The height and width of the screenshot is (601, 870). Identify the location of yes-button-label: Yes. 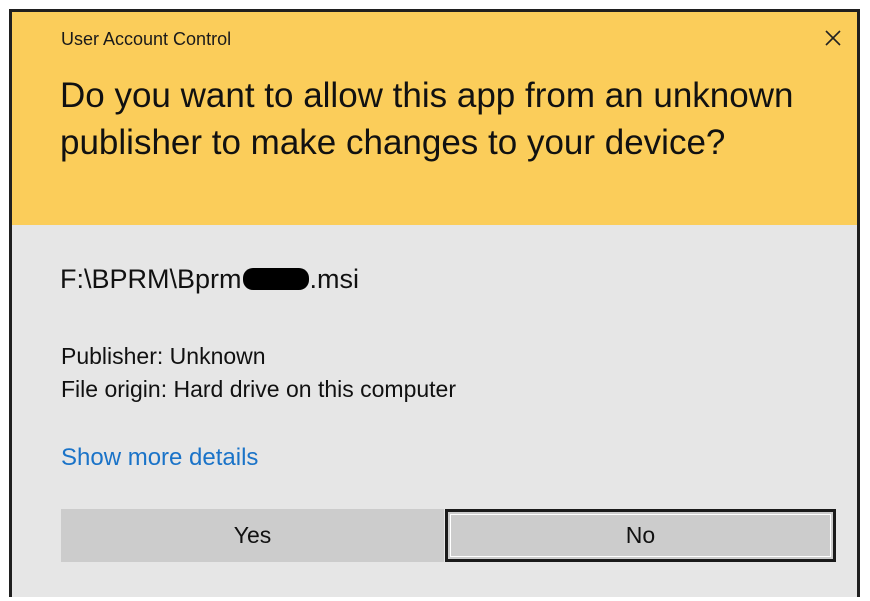
(252, 535).